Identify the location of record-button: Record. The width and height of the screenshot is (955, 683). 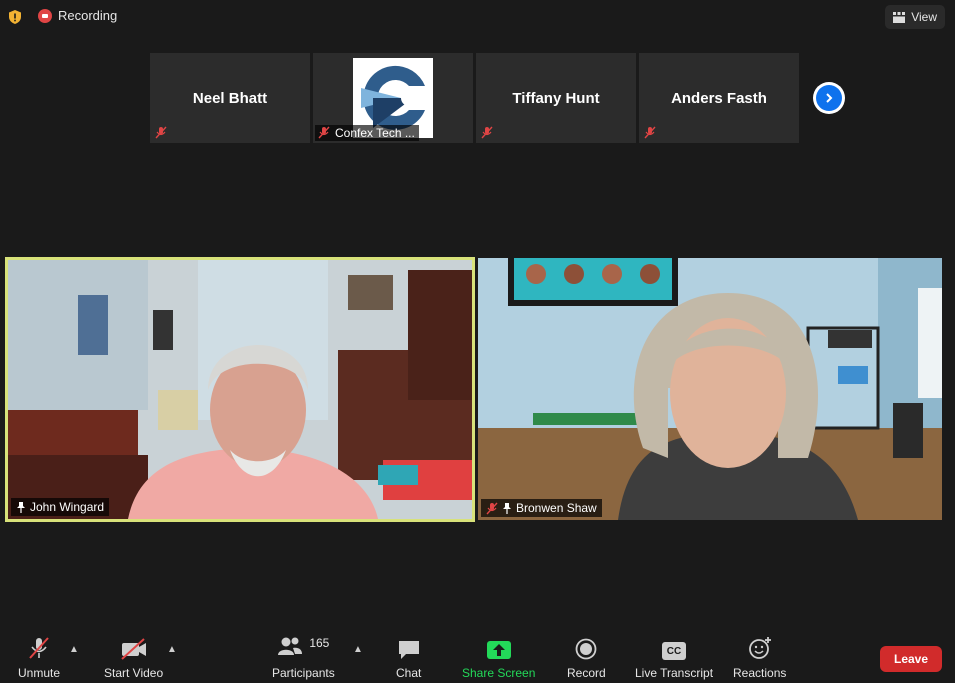
(586, 658).